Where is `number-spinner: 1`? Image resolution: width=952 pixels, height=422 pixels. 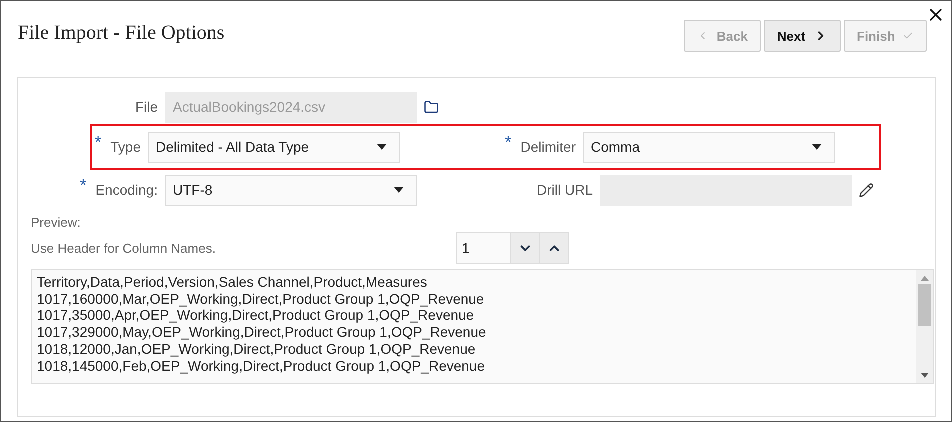
number-spinner: 1 is located at coordinates (512, 248).